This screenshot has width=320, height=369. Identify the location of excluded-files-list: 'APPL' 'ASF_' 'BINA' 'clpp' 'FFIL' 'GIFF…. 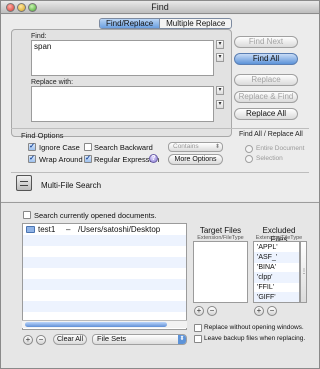
(276, 272).